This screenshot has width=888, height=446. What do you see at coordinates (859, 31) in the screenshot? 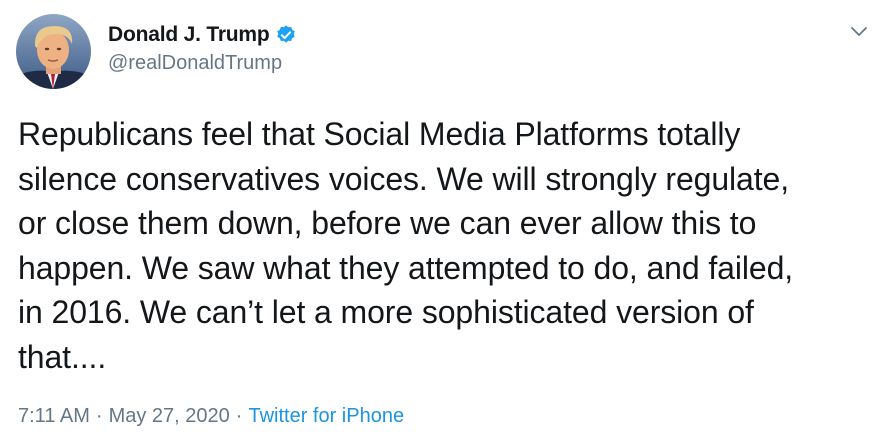
I see `chevron-down-icon` at bounding box center [859, 31].